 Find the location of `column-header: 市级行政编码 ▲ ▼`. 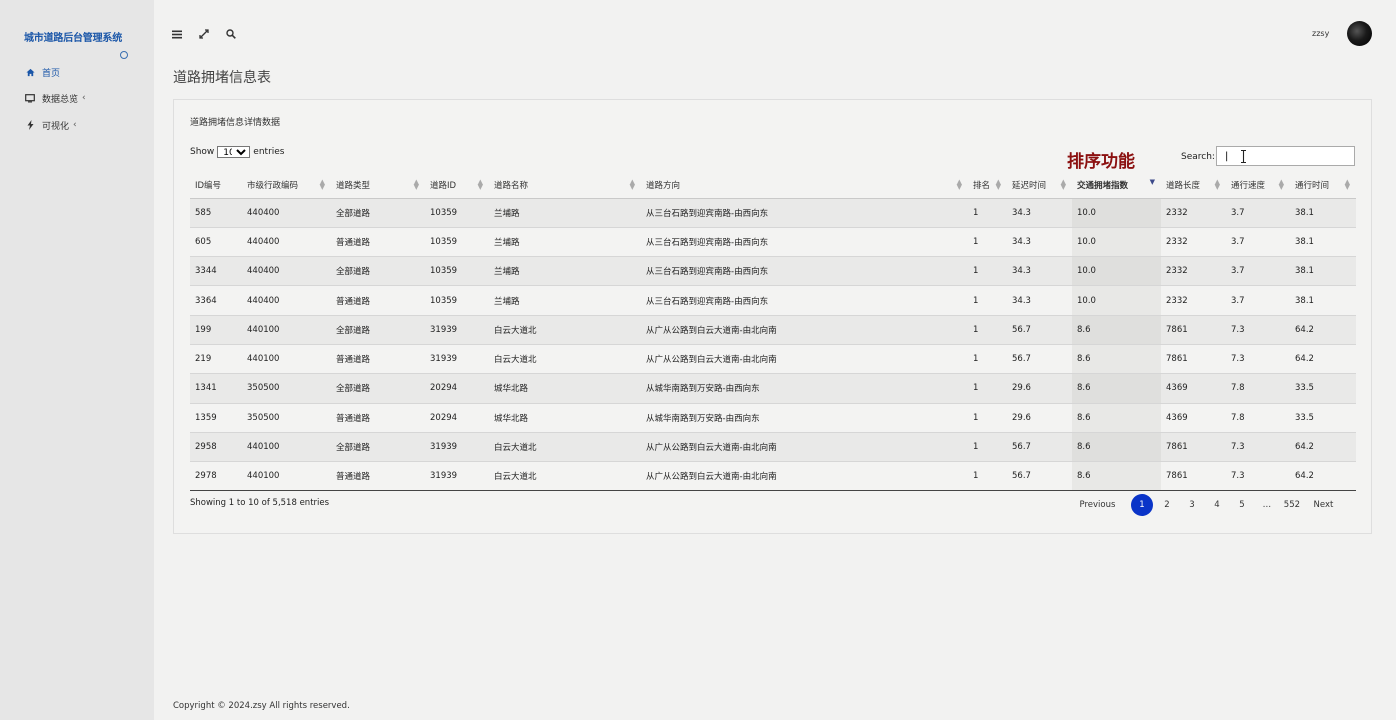

column-header: 市级行政编码 ▲ ▼ is located at coordinates (286, 185).